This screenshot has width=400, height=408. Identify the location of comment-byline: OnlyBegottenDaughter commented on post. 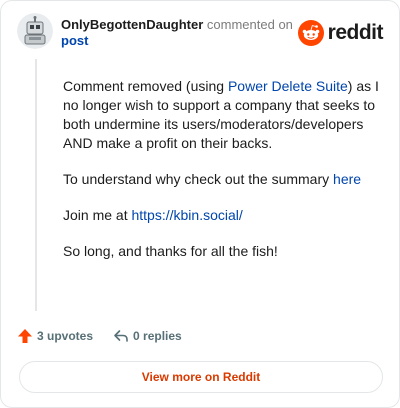
(181, 33).